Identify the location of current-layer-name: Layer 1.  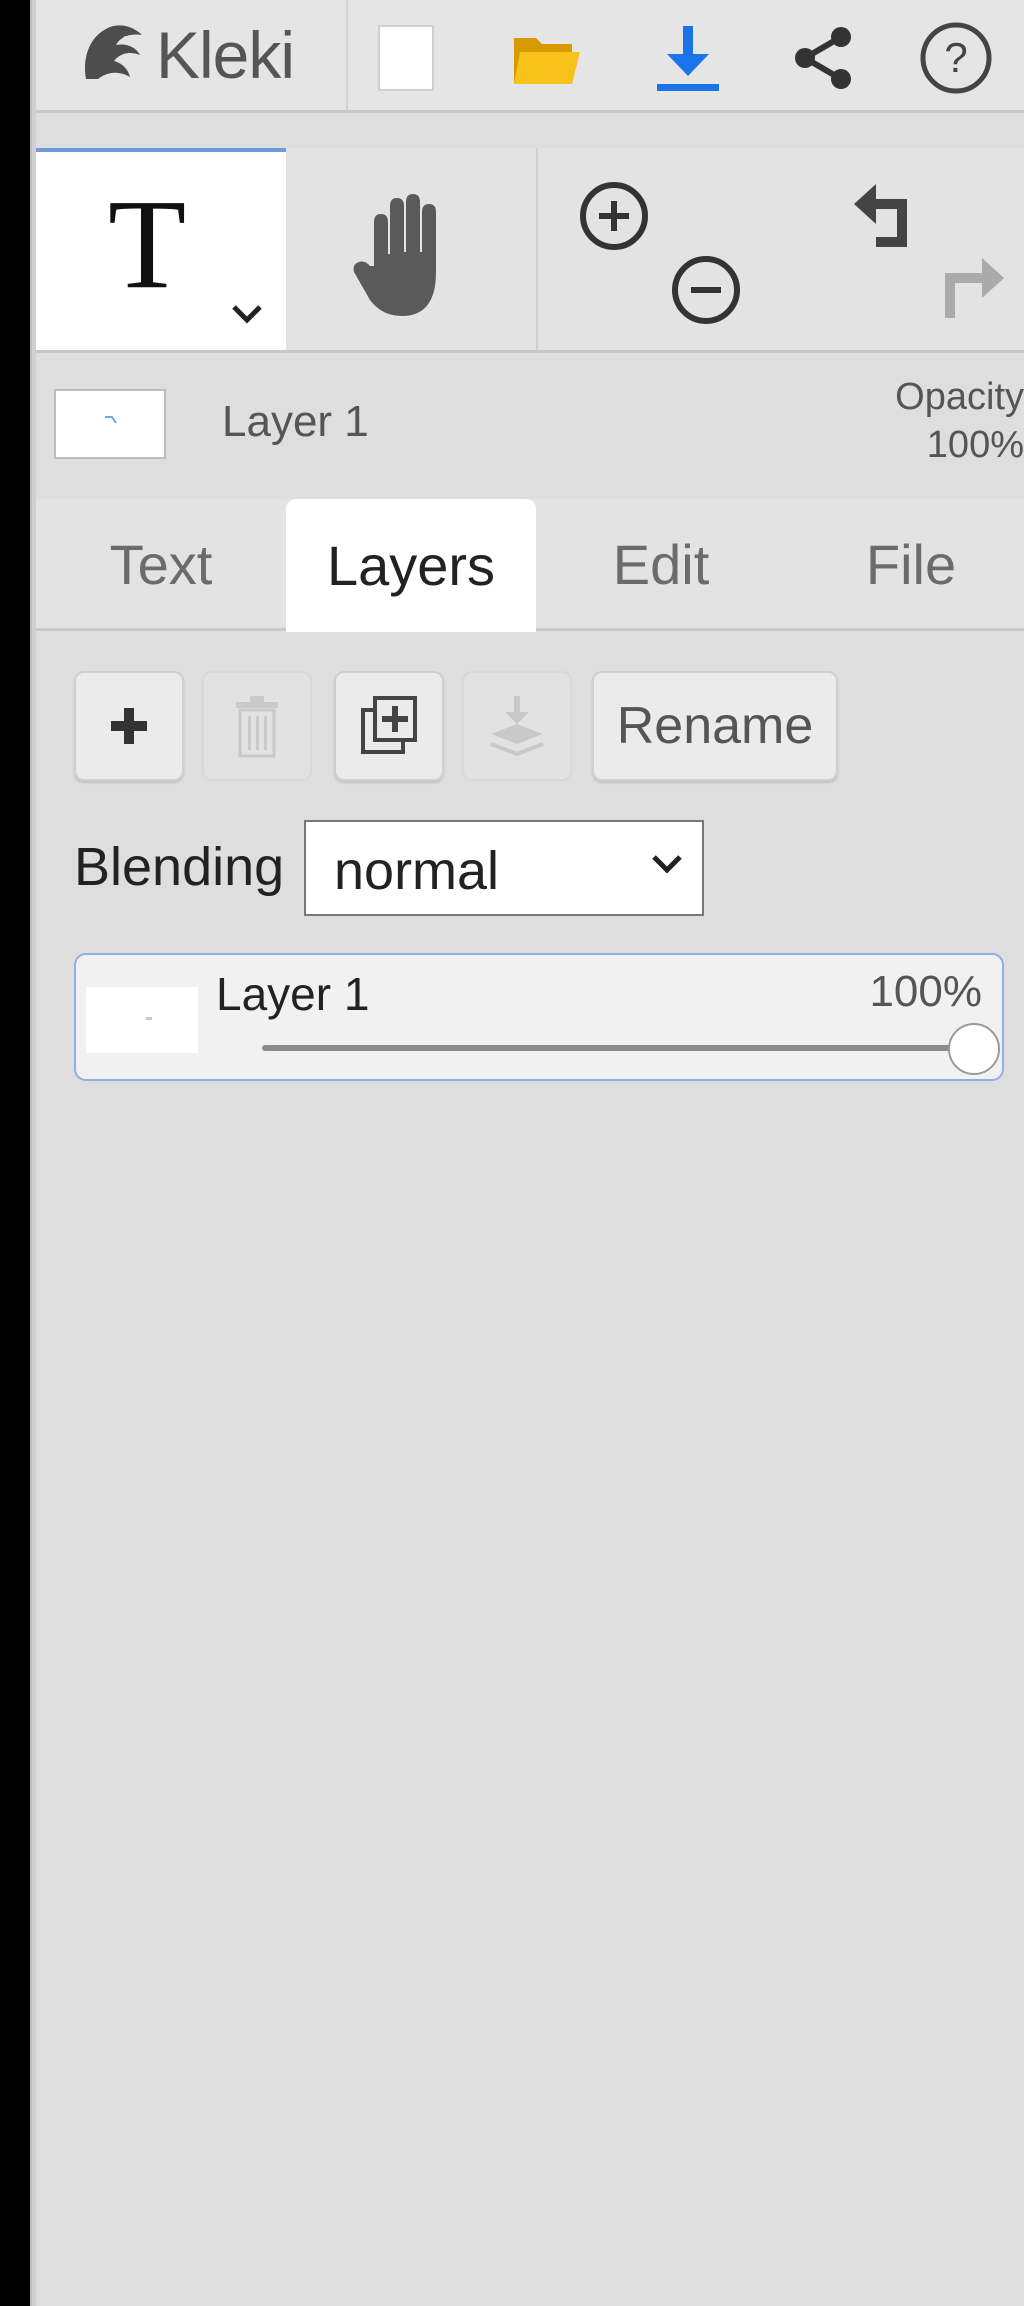
(295, 421).